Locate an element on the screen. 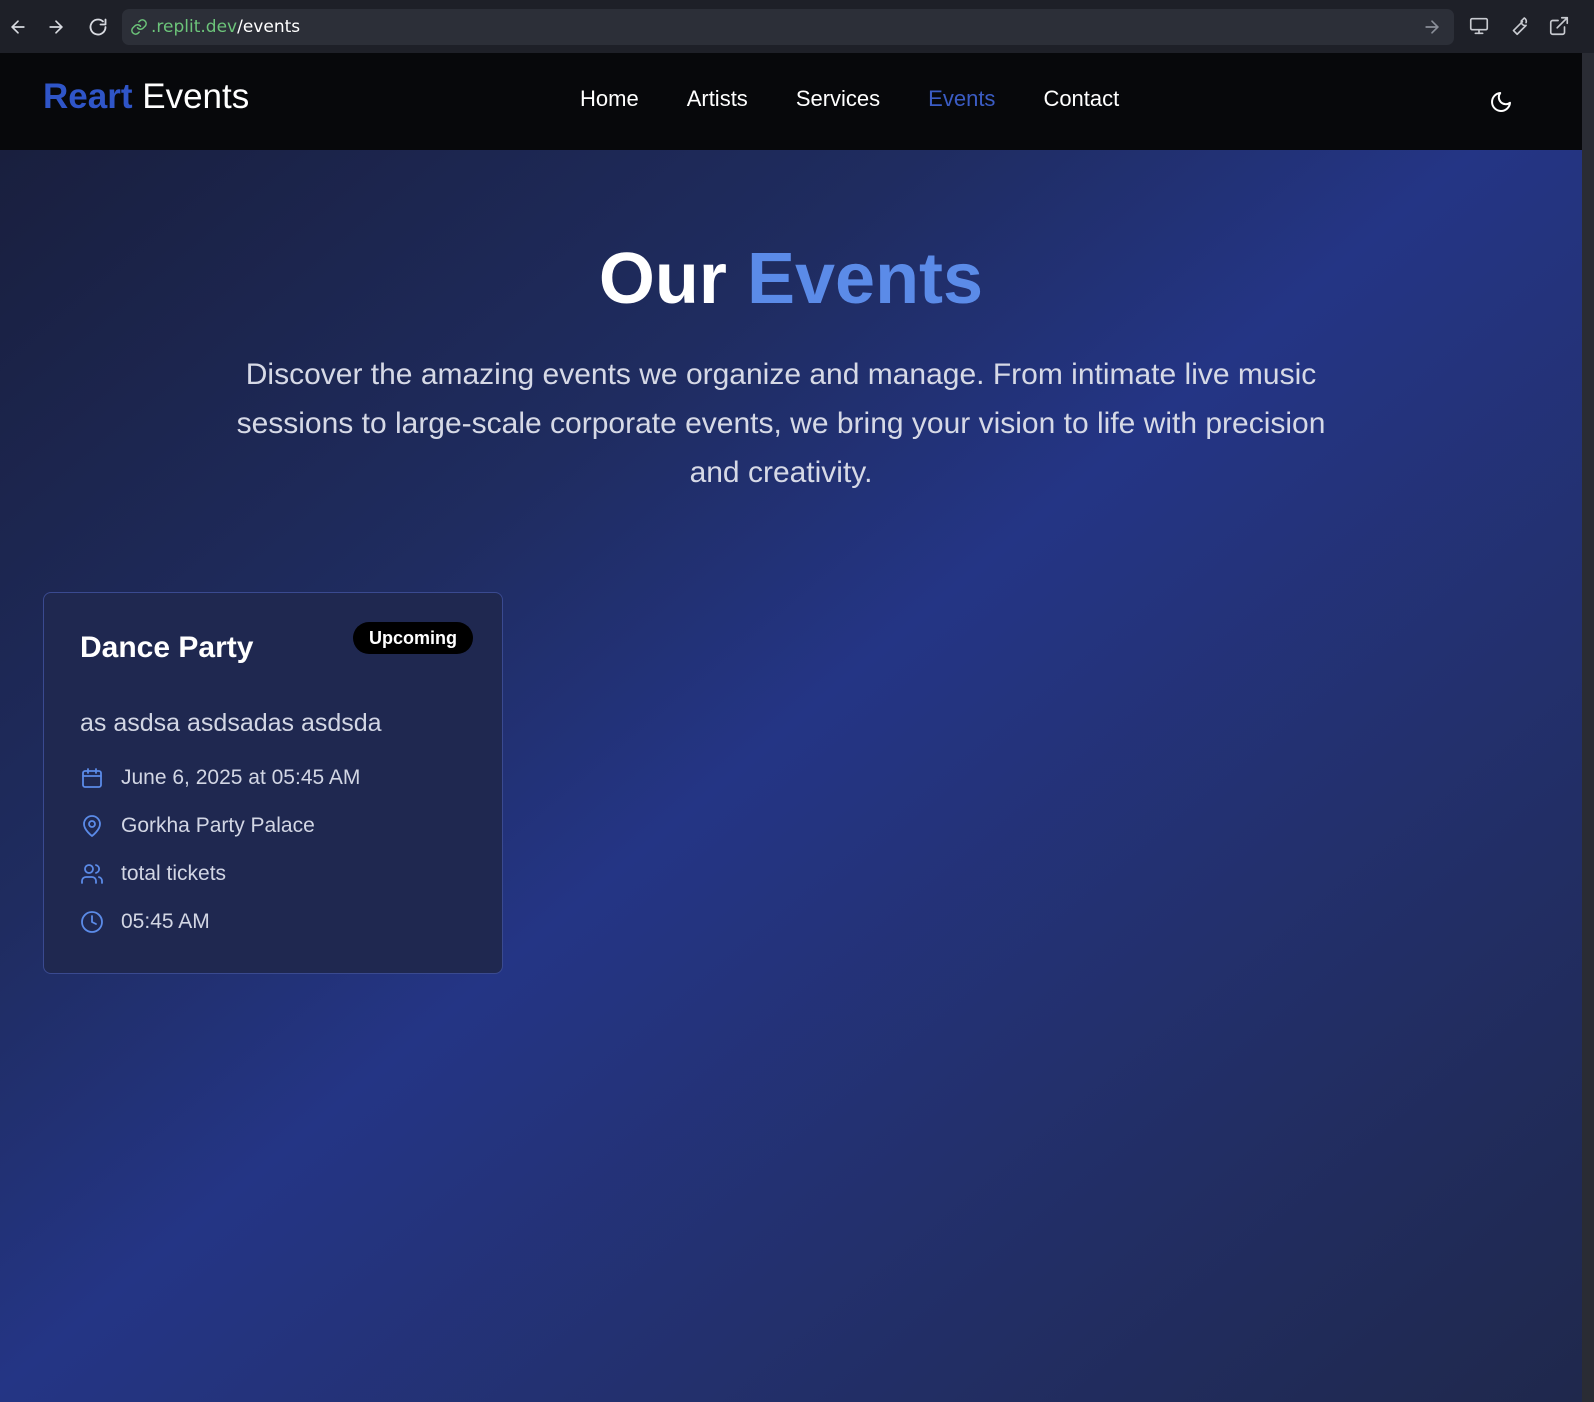  event-time-row: 05:45 AM is located at coordinates (145, 922).